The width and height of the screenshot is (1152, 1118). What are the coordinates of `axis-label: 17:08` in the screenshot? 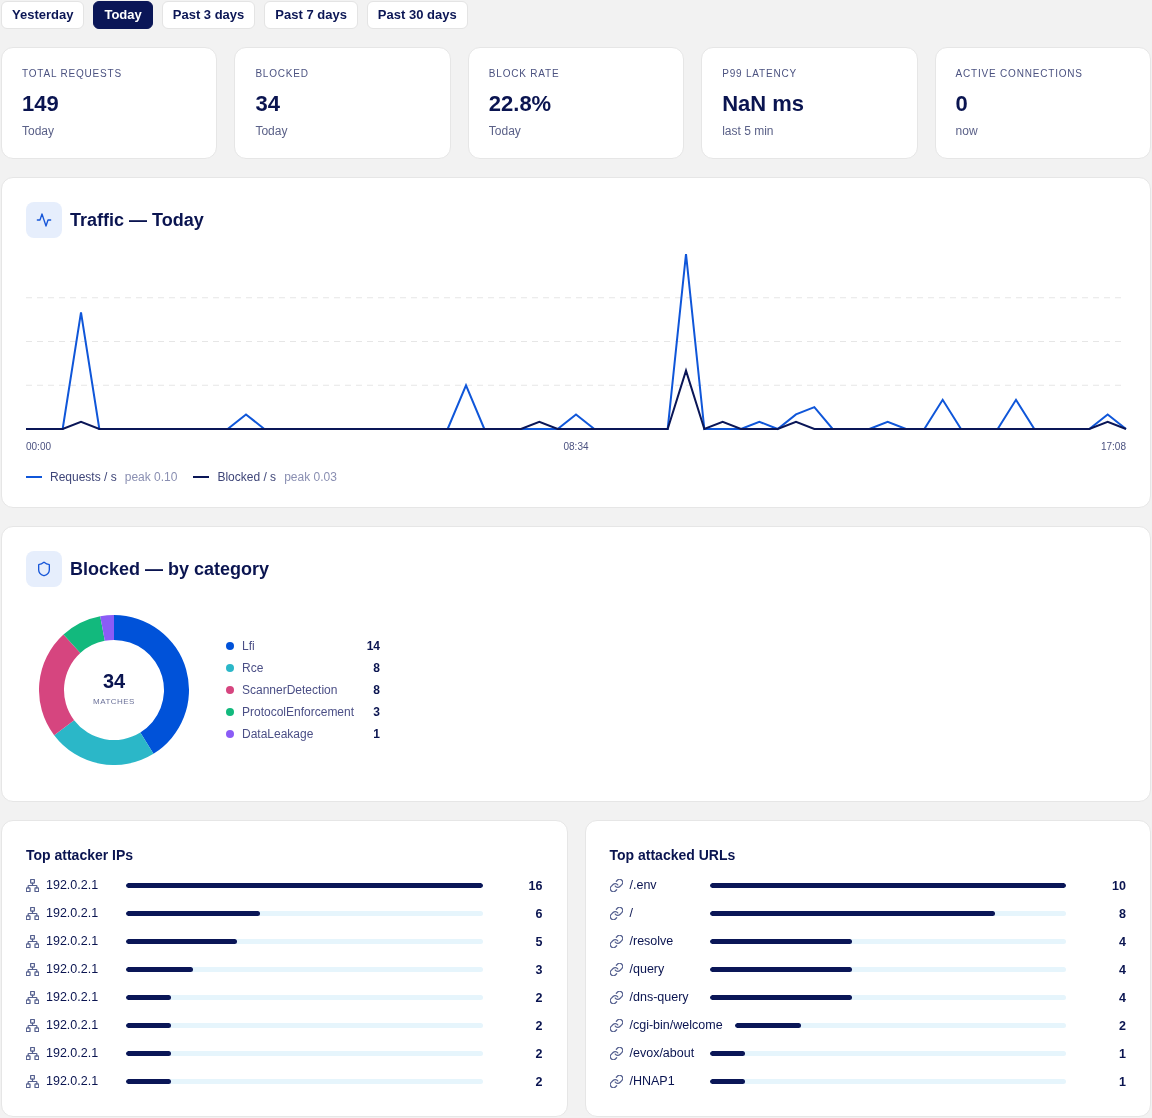 It's located at (1113, 447).